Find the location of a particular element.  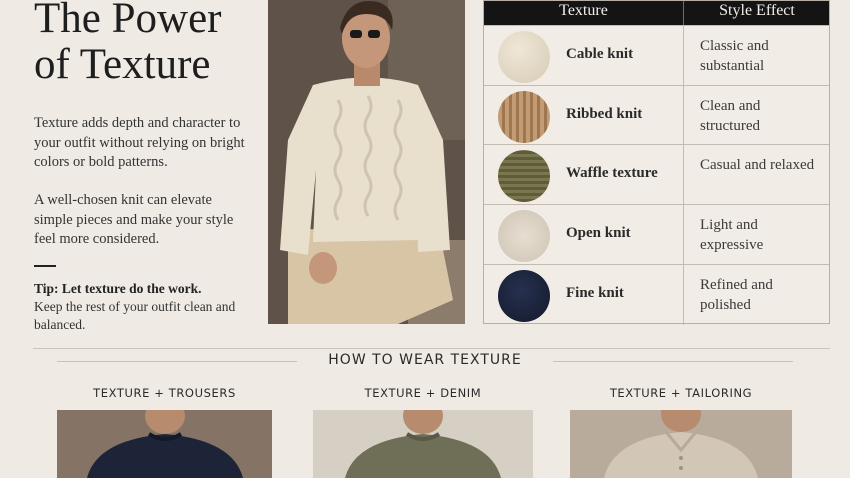

table-row: Cable knit Classic and substantial is located at coordinates (656, 55).